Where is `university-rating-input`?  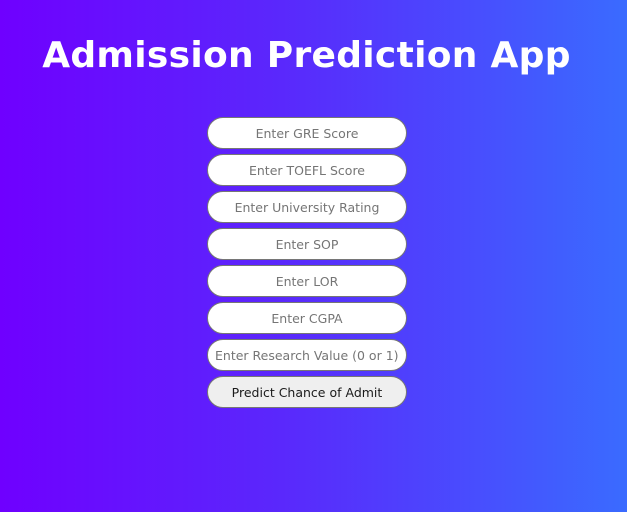 university-rating-input is located at coordinates (307, 207).